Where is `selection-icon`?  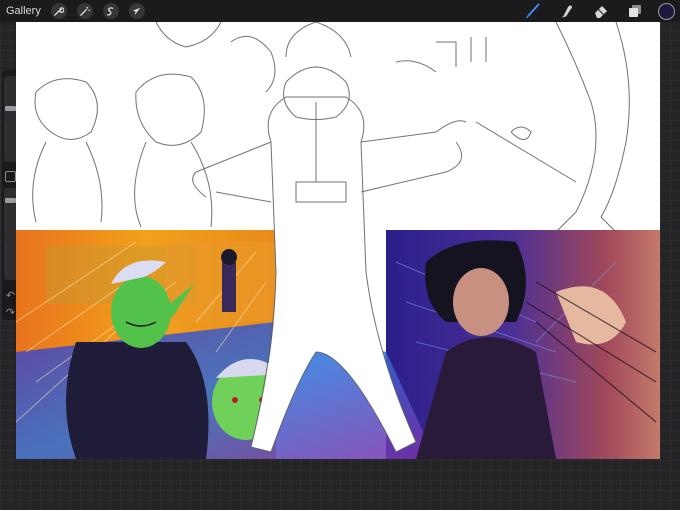
selection-icon is located at coordinates (110, 11).